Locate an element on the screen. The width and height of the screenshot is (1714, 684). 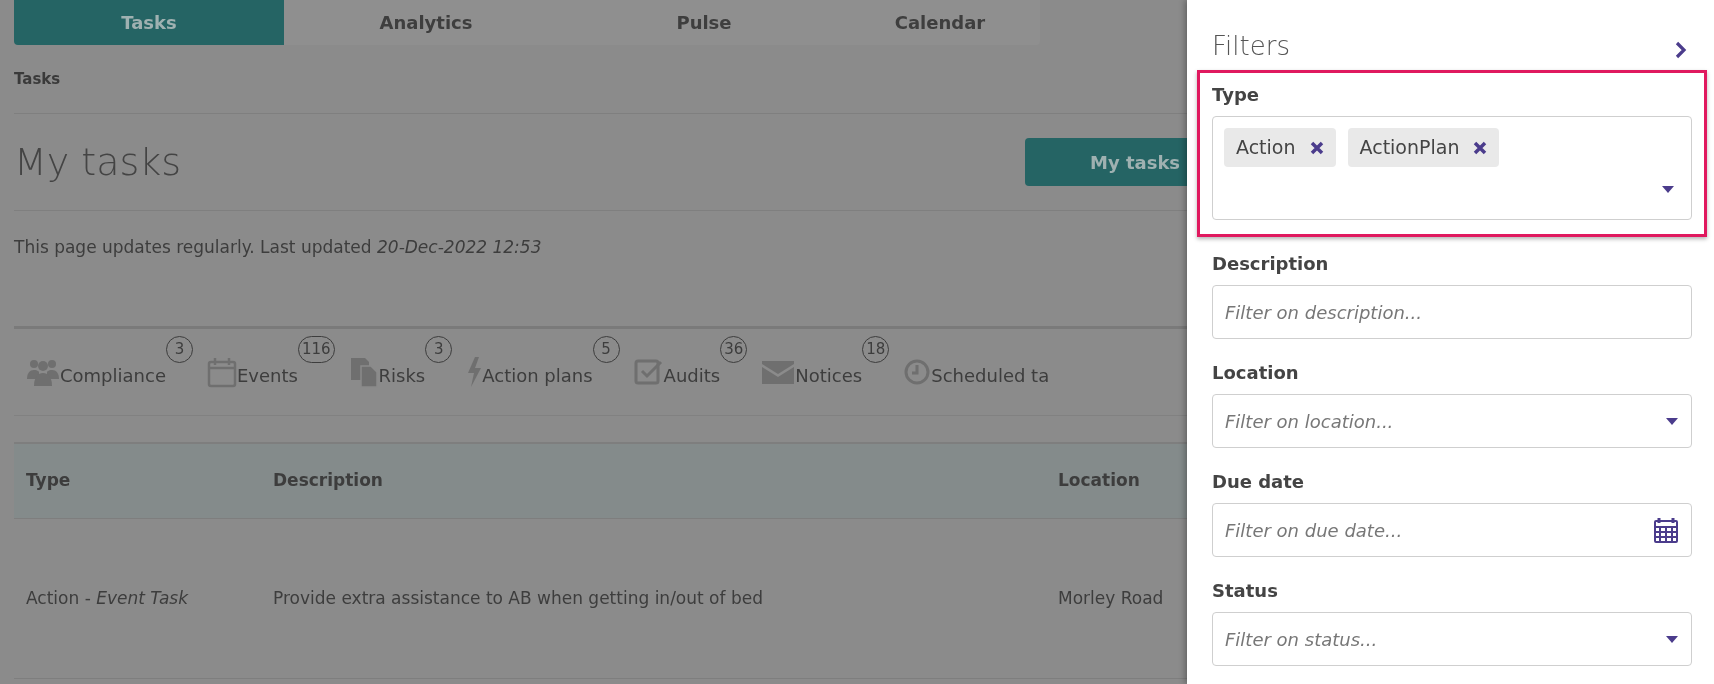
update-note: This page updates regularly. Last updated 20-Dec-2022 12:53 is located at coordinates (278, 247).